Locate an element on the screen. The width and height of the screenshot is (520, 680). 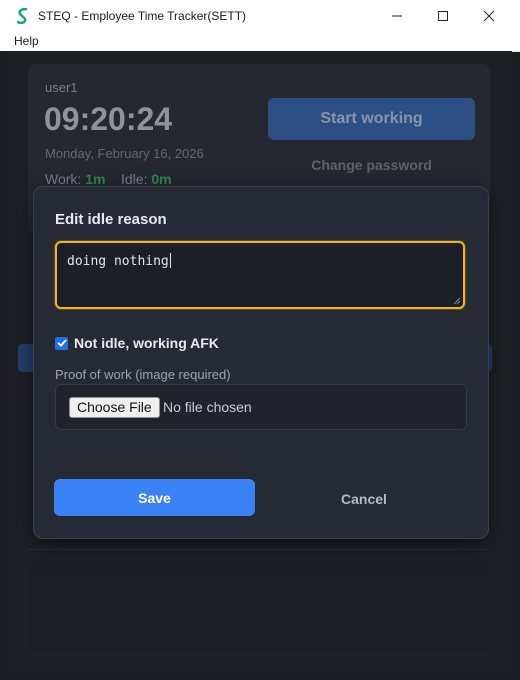
idle-value: 0m is located at coordinates (161, 179).